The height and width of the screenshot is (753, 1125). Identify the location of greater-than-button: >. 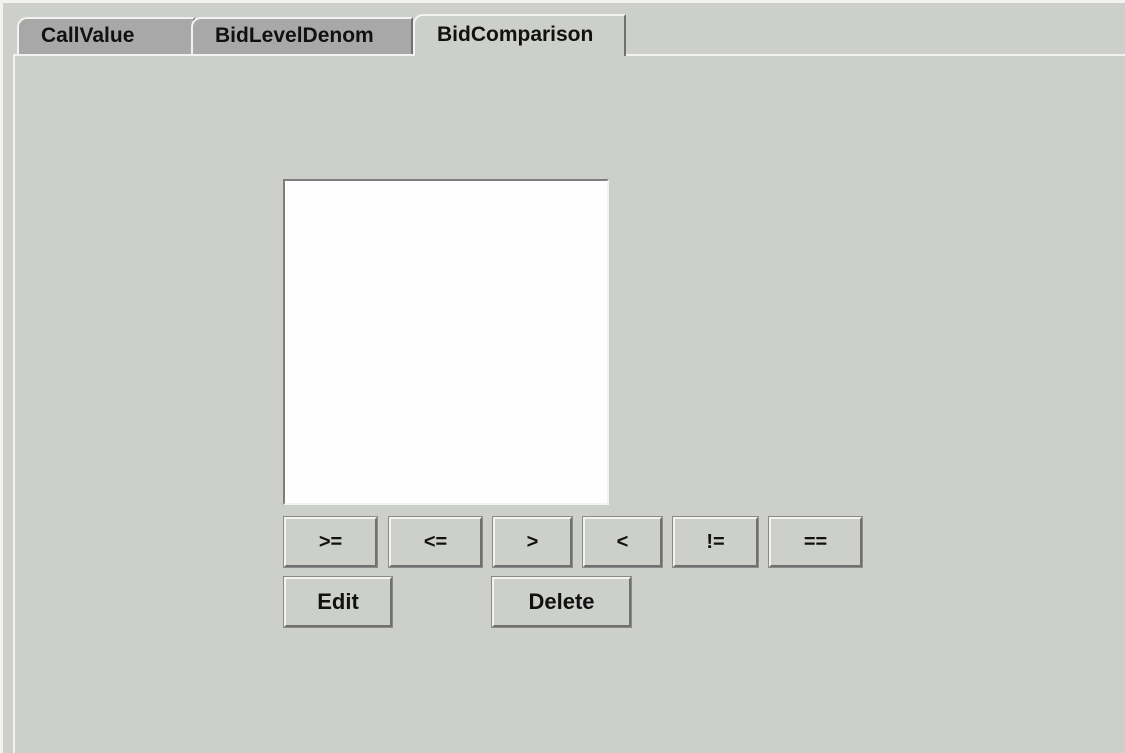
(532, 542).